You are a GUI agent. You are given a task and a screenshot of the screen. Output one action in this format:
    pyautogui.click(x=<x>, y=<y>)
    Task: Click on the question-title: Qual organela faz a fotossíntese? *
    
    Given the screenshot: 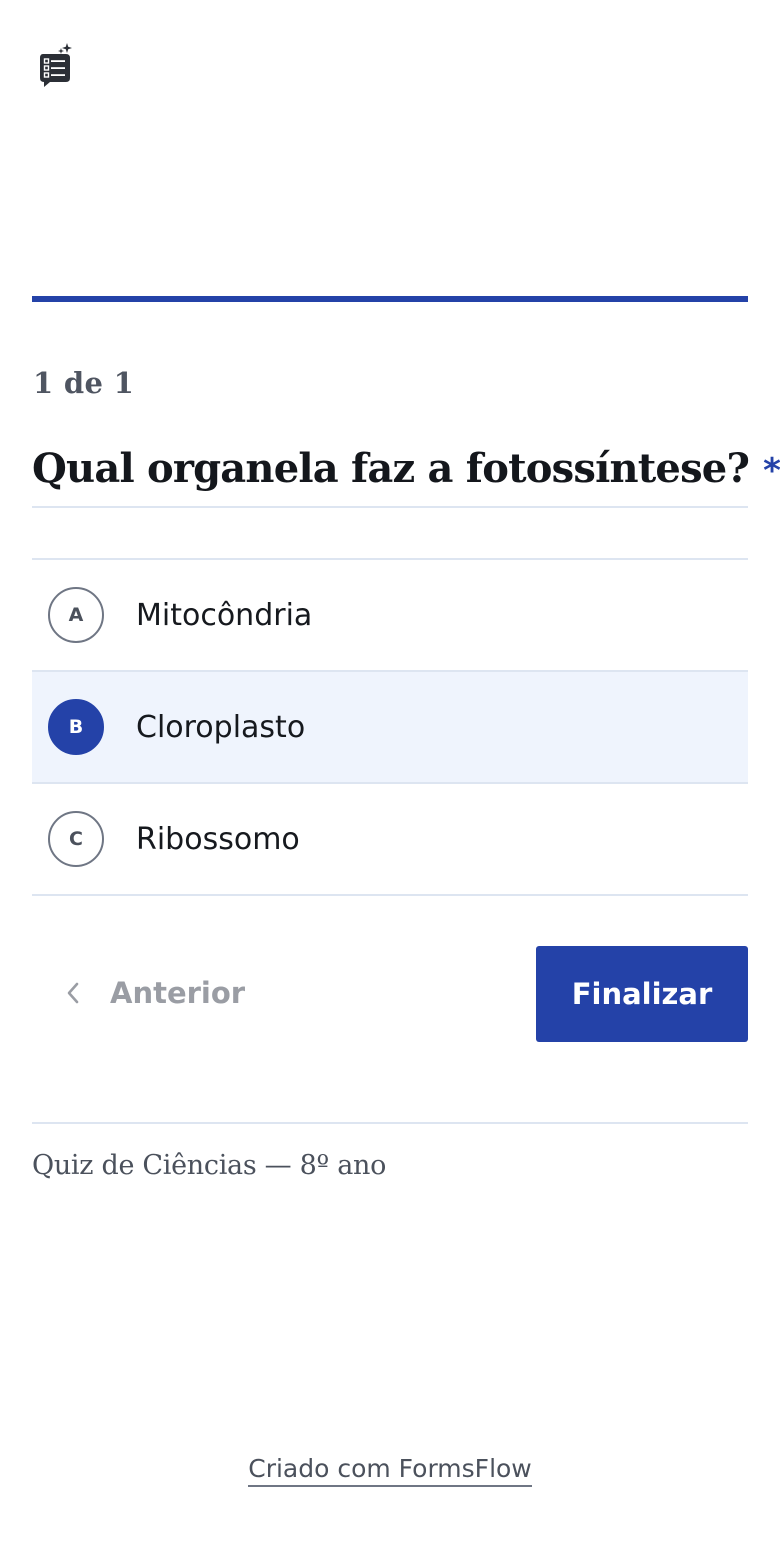 What is the action you would take?
    pyautogui.click(x=406, y=470)
    